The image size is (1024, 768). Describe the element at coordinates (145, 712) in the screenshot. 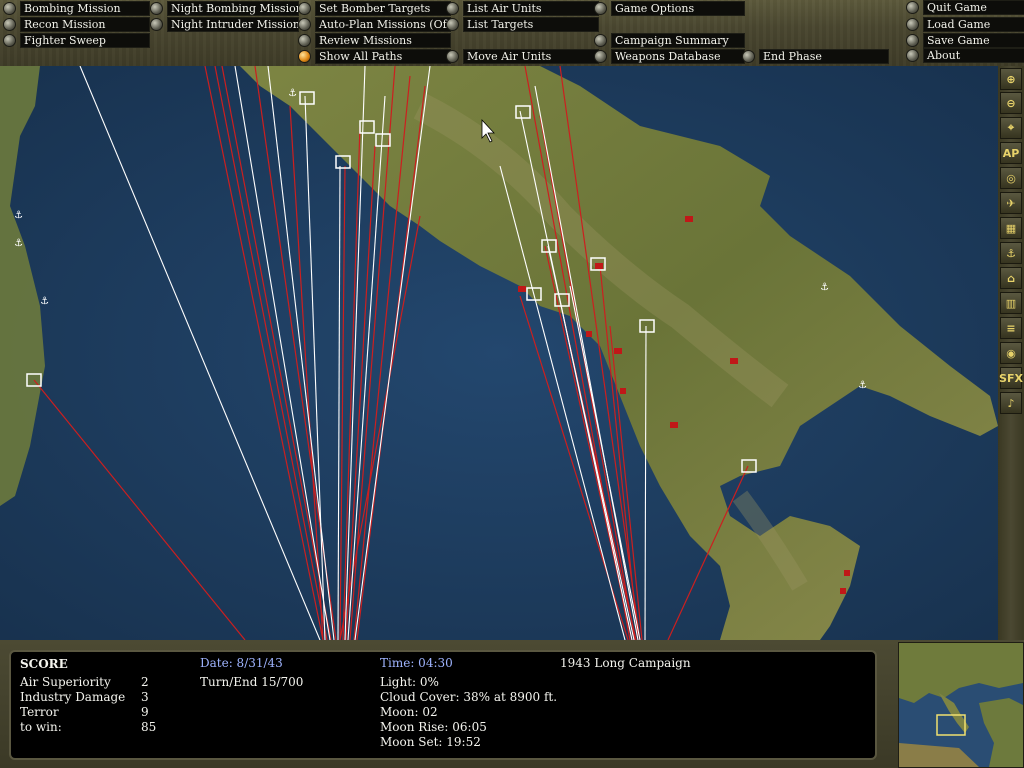

I see `terror-value: 9` at that location.